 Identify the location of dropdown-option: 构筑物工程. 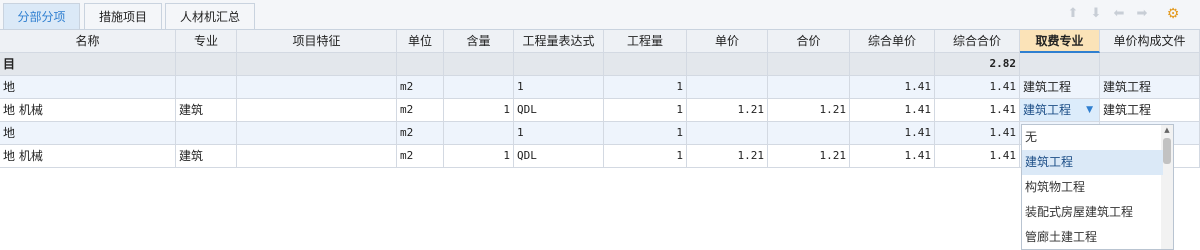
(1092, 187).